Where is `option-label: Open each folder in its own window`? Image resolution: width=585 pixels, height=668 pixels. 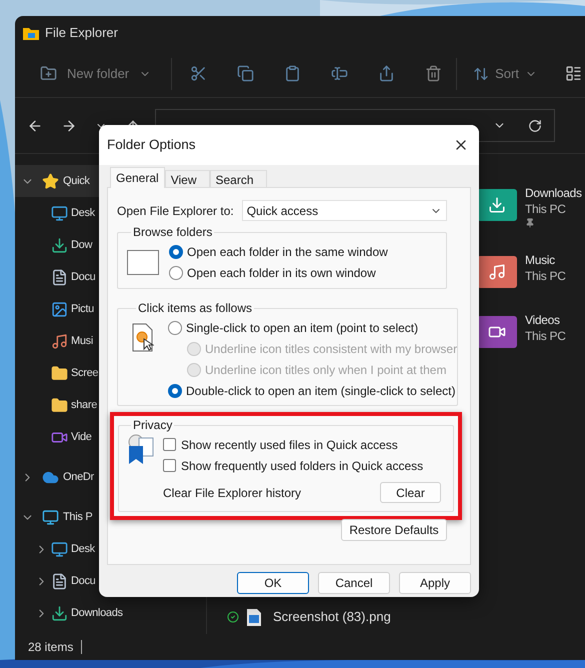 option-label: Open each folder in its own window is located at coordinates (281, 273).